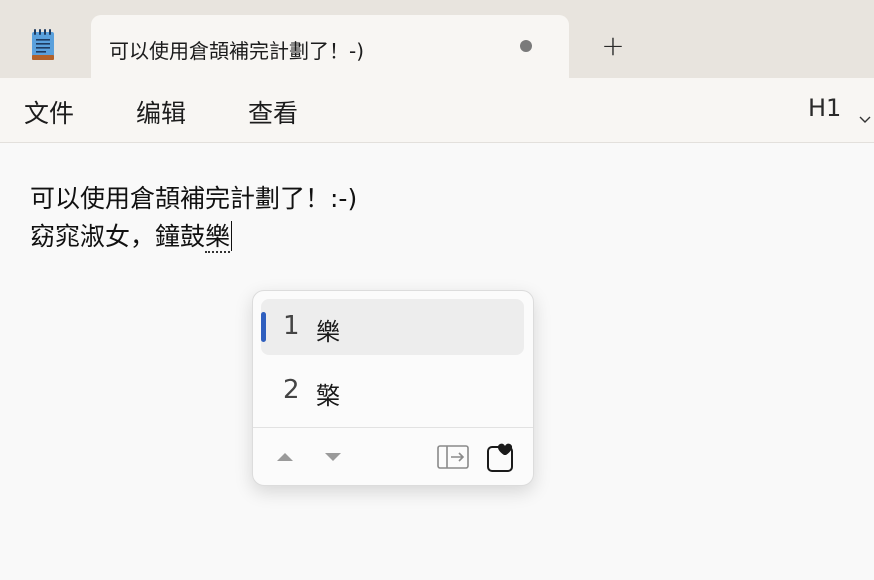 The height and width of the screenshot is (580, 874). I want to click on unsaved-dot-icon, so click(526, 46).